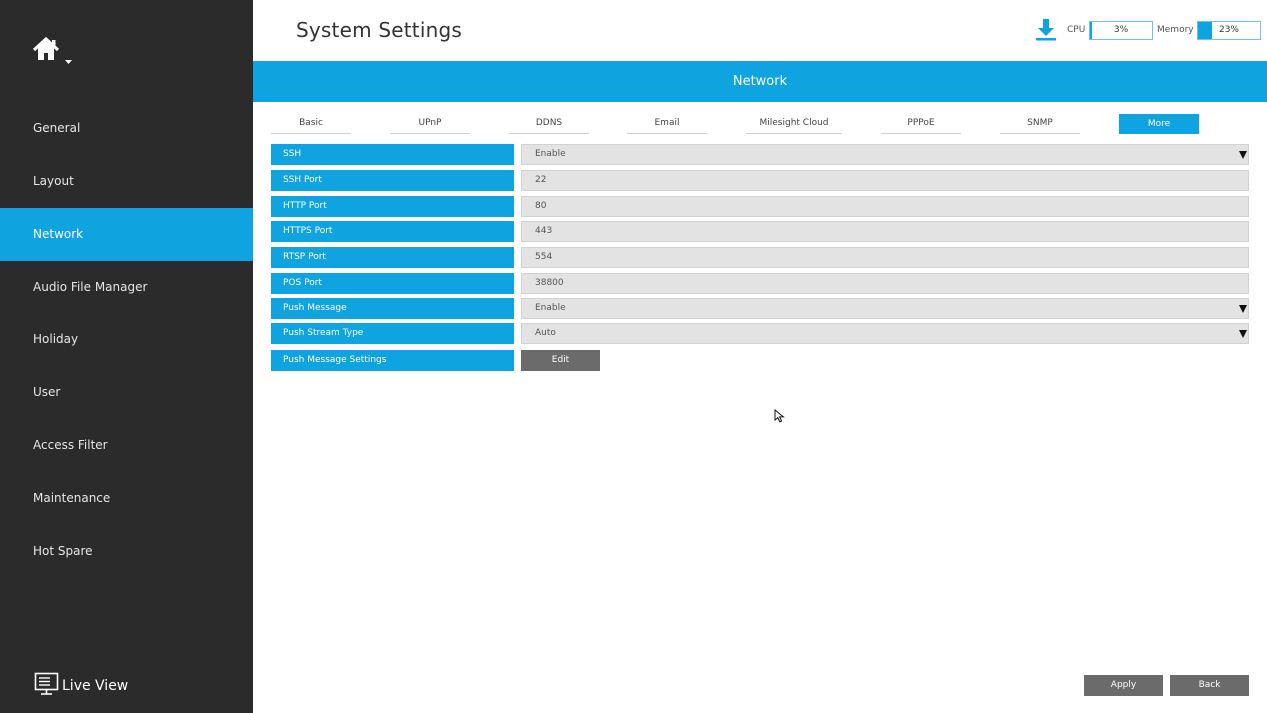 Image resolution: width=1267 pixels, height=713 pixels. Describe the element at coordinates (53, 52) in the screenshot. I see `home-icon` at that location.